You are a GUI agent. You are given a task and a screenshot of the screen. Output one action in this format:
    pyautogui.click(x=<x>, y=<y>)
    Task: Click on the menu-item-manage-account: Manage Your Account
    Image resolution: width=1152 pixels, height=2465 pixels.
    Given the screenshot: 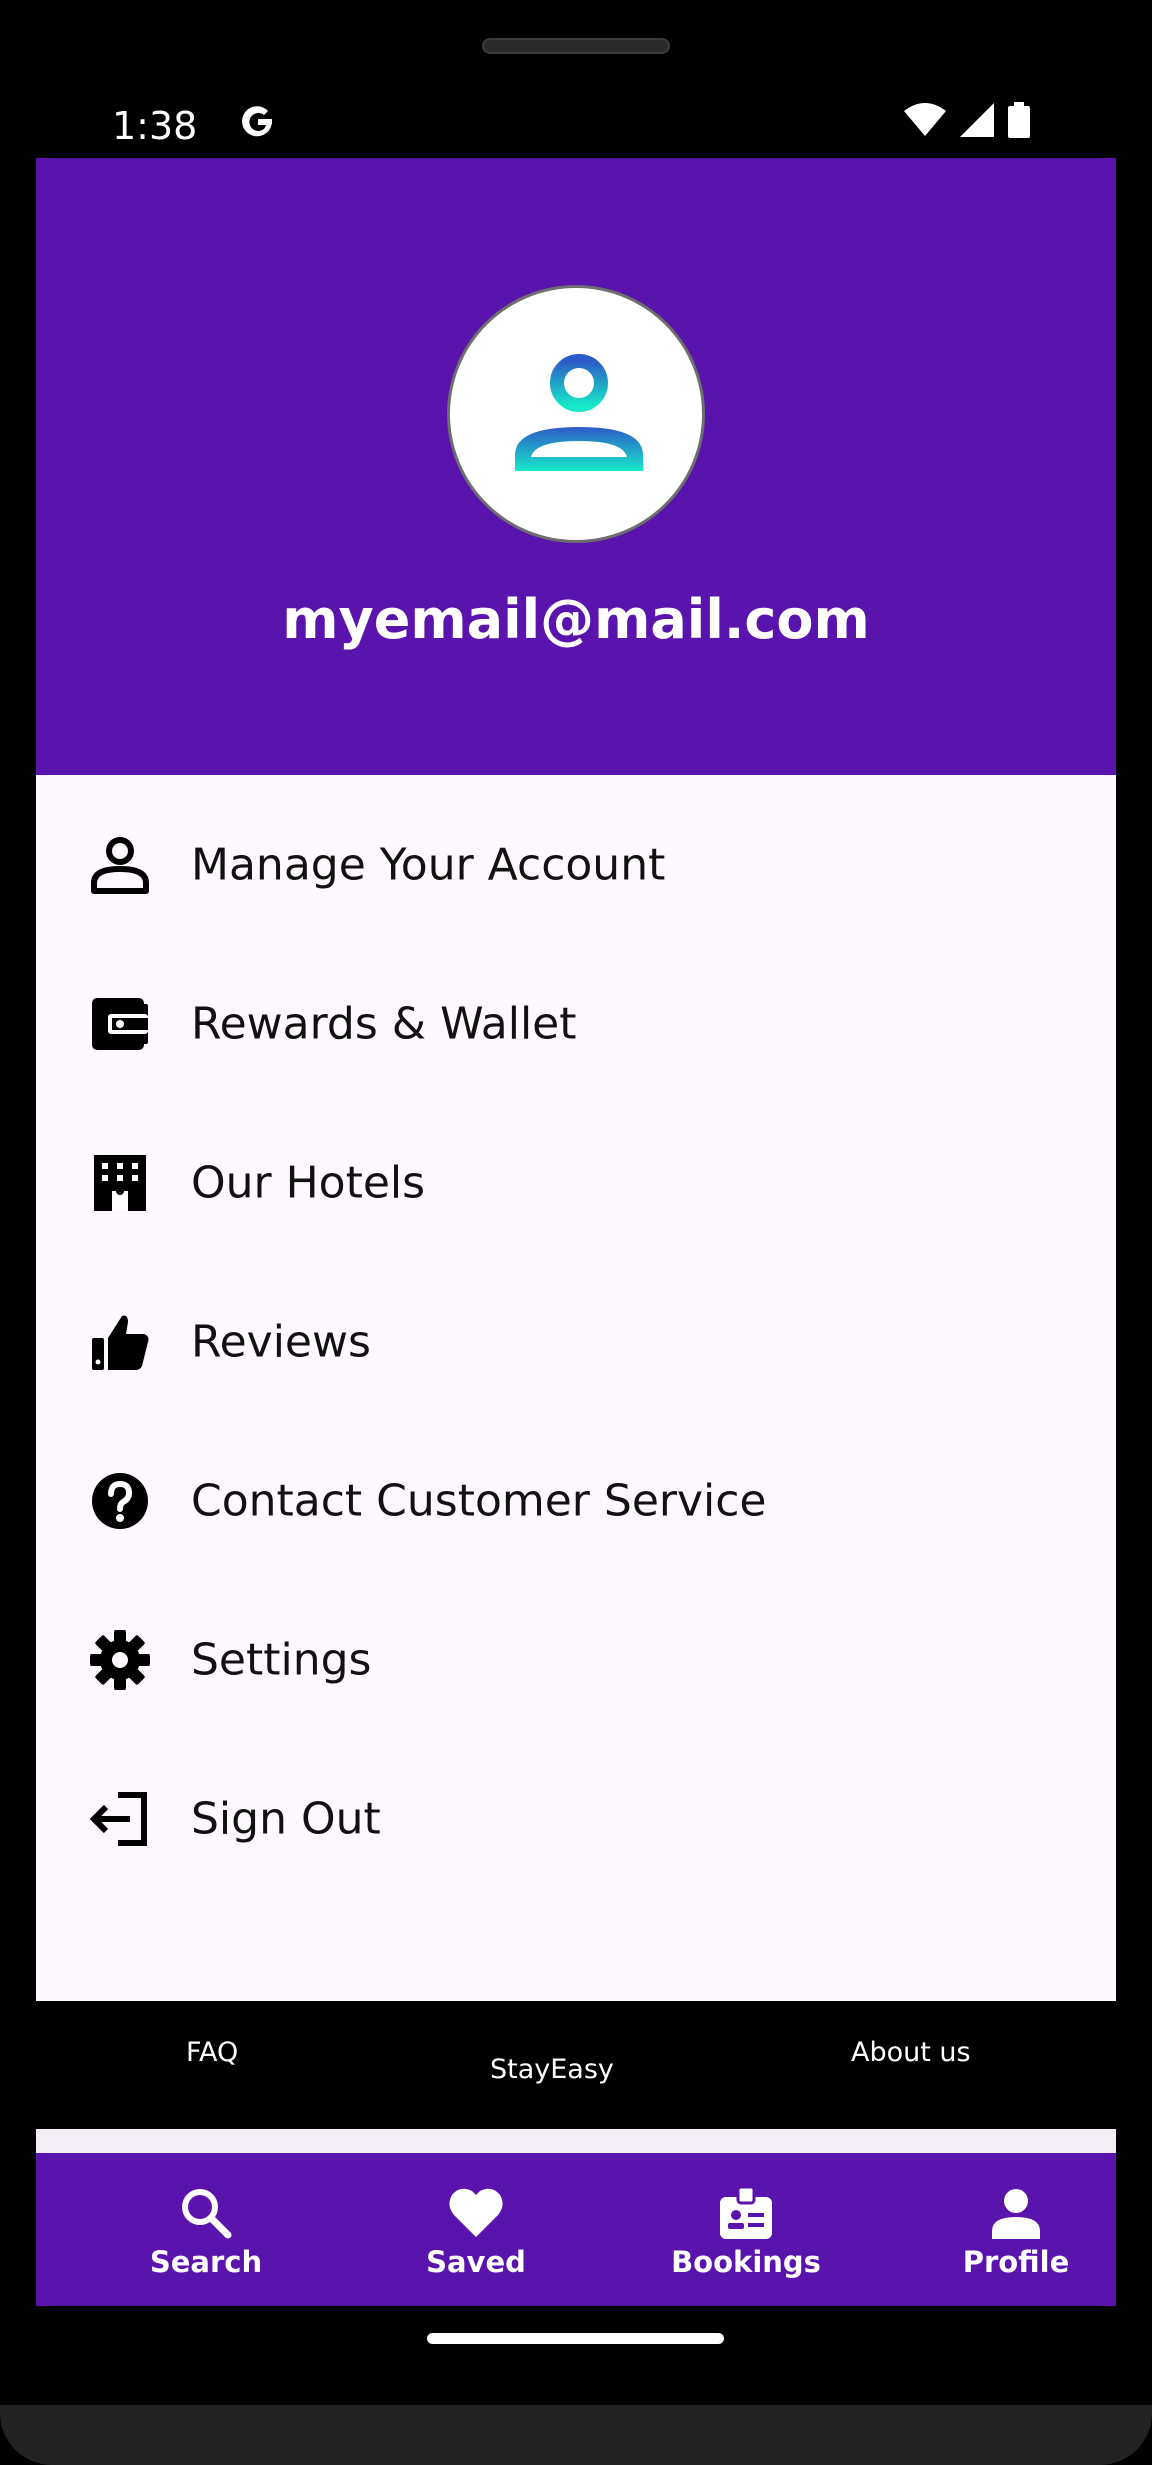 What is the action you would take?
    pyautogui.click(x=576, y=864)
    